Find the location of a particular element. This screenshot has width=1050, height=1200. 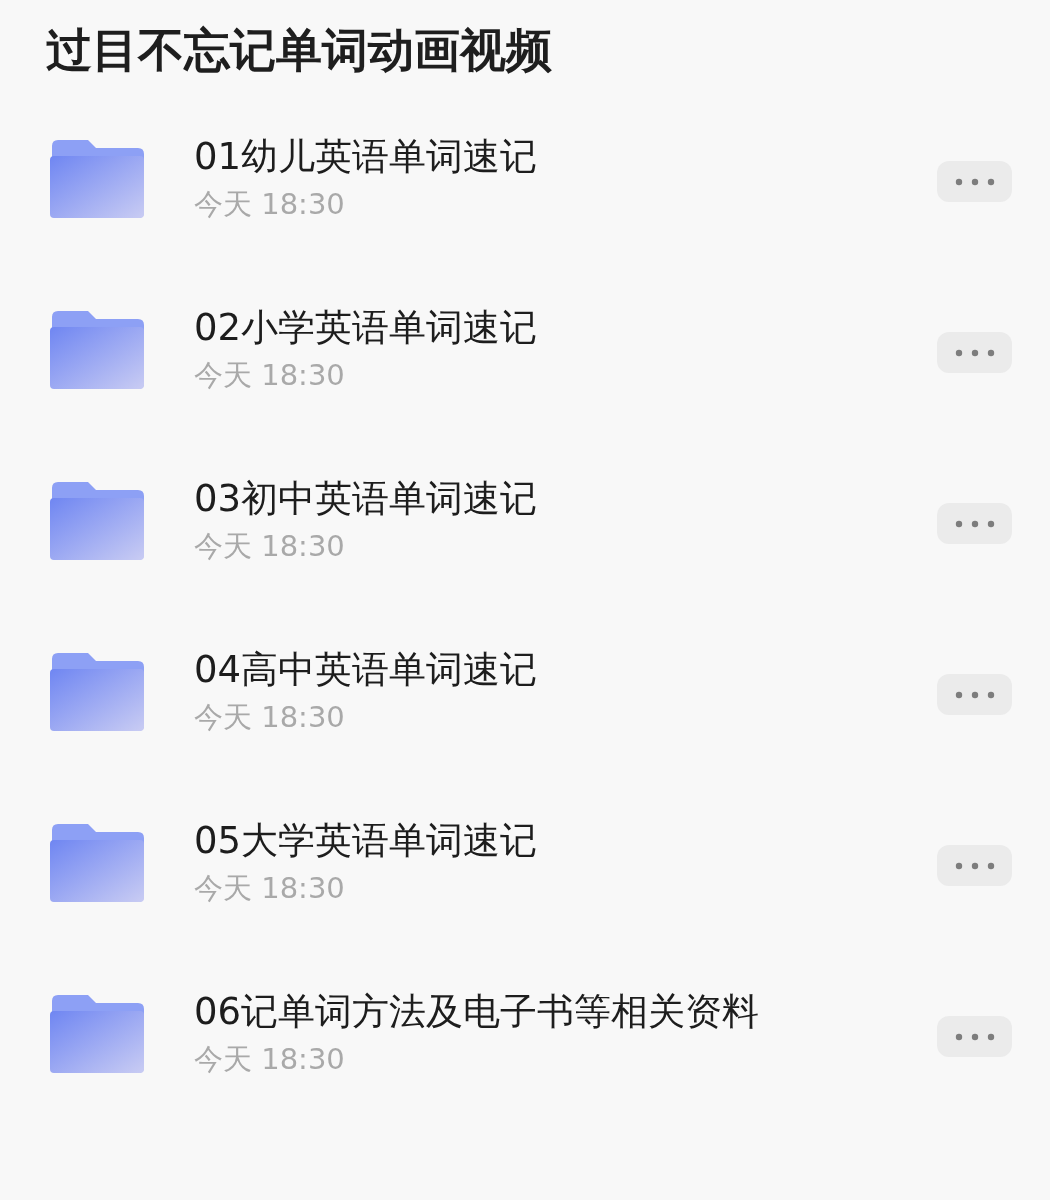

page-title: 过目不忘记单词动画视频 is located at coordinates (299, 50).